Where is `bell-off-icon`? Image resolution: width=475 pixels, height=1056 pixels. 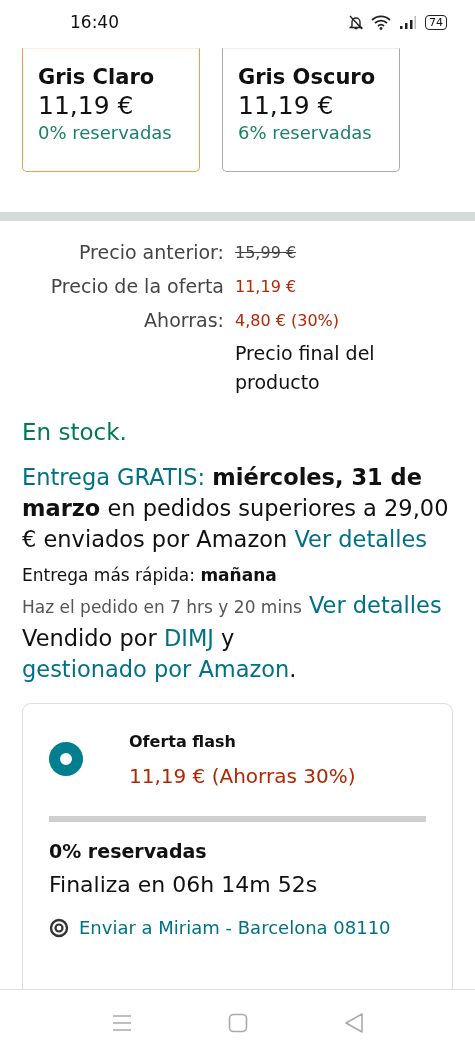
bell-off-icon is located at coordinates (356, 22).